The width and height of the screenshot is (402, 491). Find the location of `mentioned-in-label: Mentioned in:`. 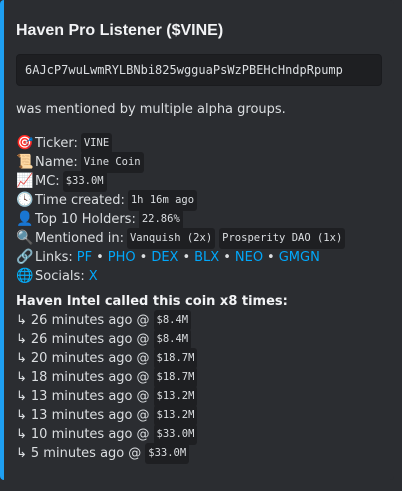

mentioned-in-label: Mentioned in: is located at coordinates (79, 238).